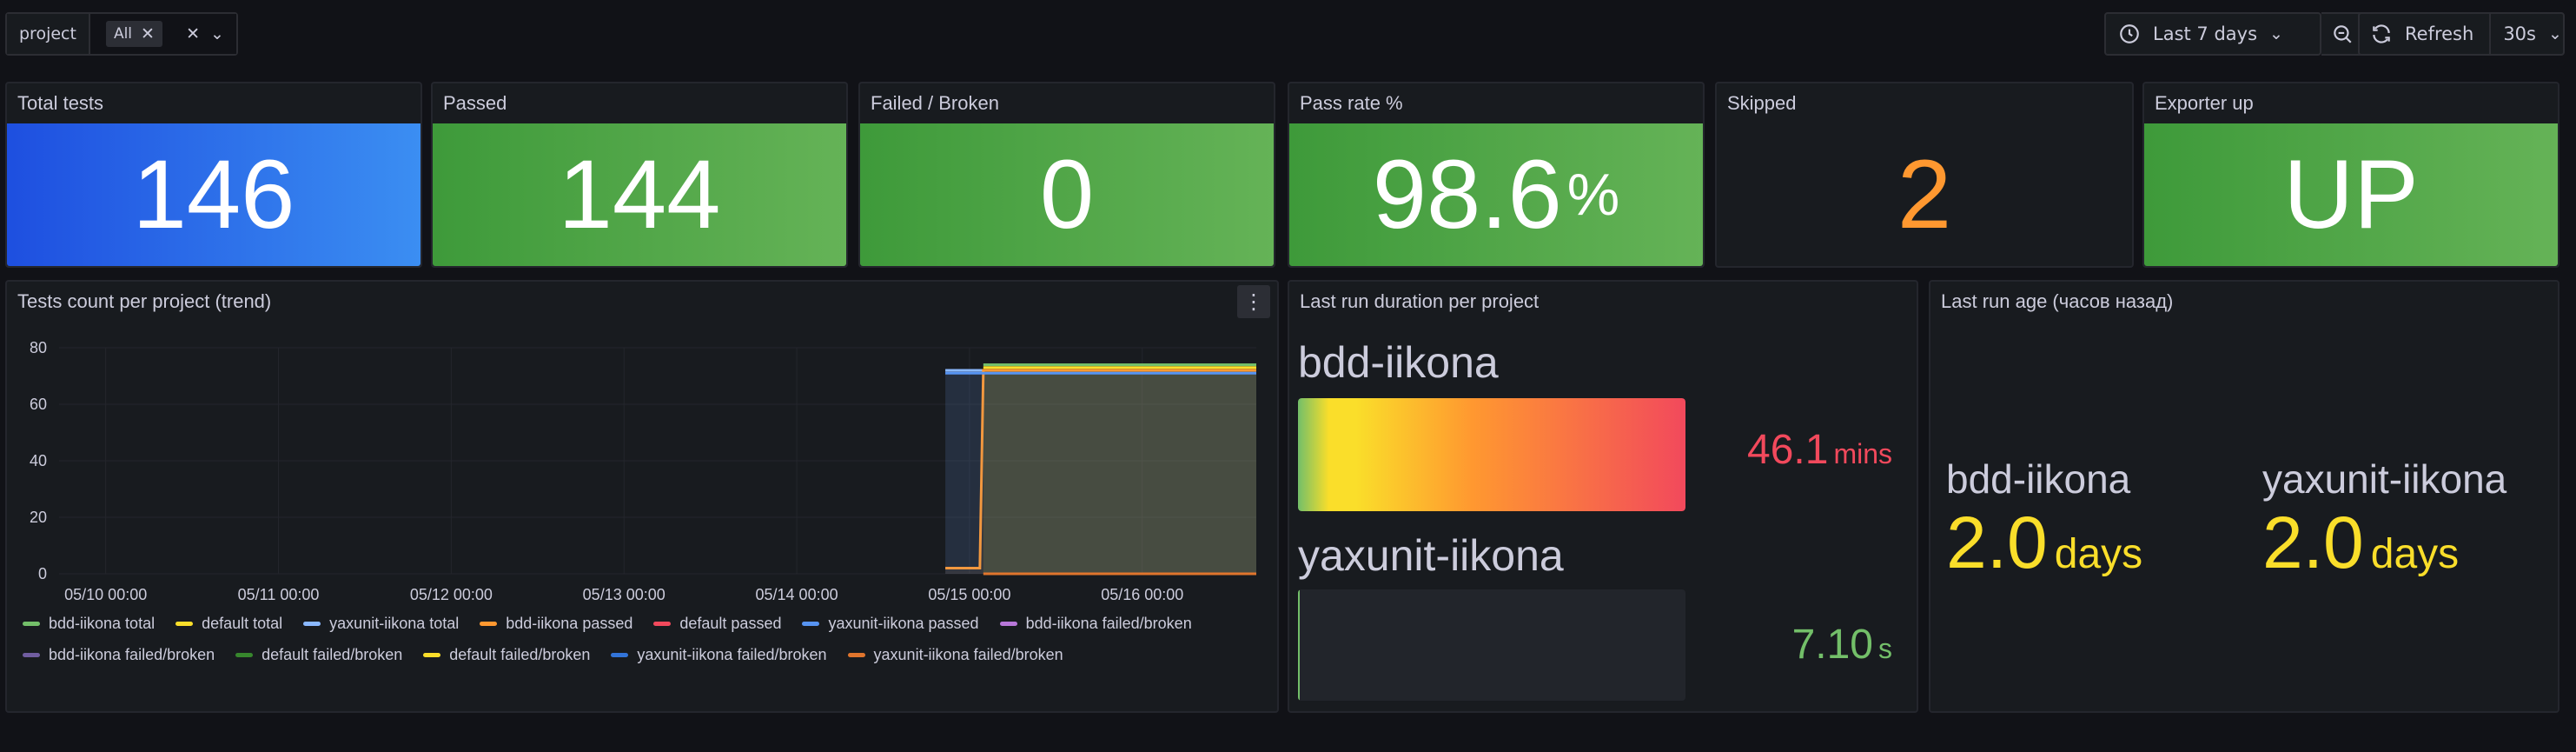 Image resolution: width=2576 pixels, height=752 pixels. What do you see at coordinates (1100, 474) in the screenshot?
I see `series-area` at bounding box center [1100, 474].